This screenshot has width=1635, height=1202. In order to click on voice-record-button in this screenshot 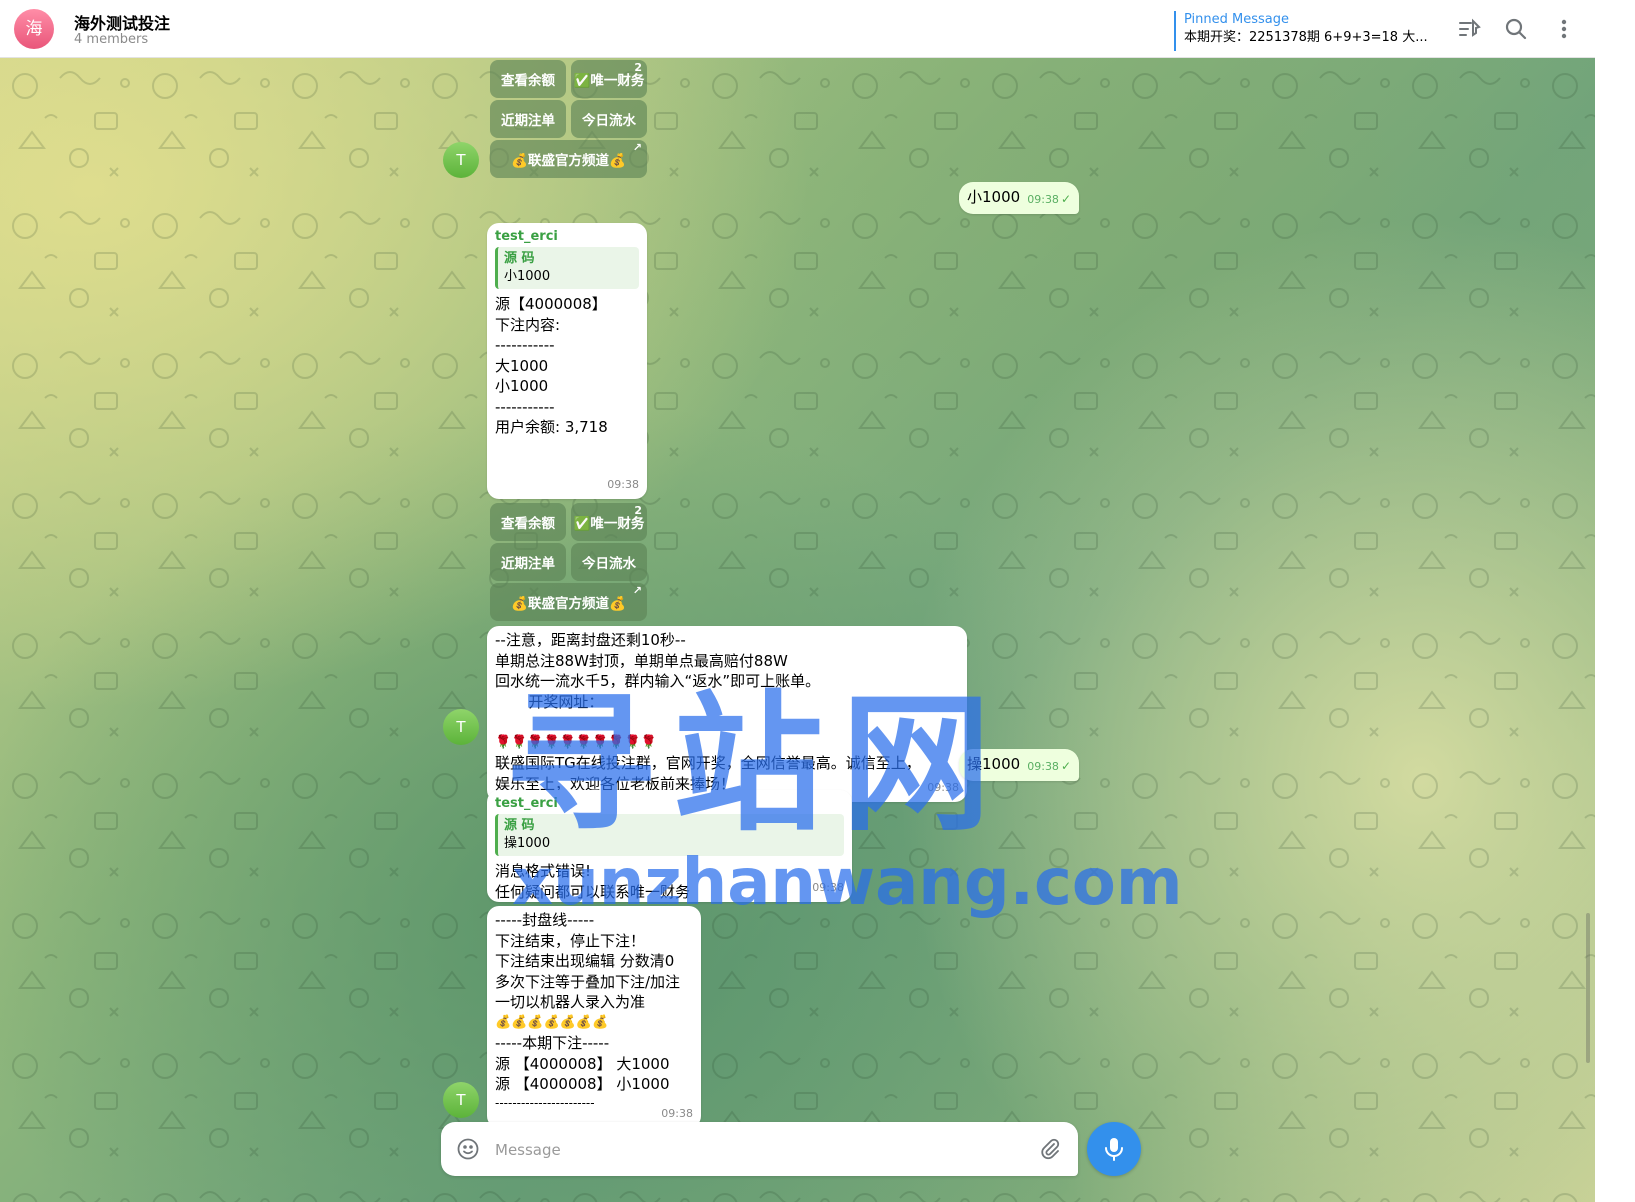, I will do `click(1114, 1149)`.